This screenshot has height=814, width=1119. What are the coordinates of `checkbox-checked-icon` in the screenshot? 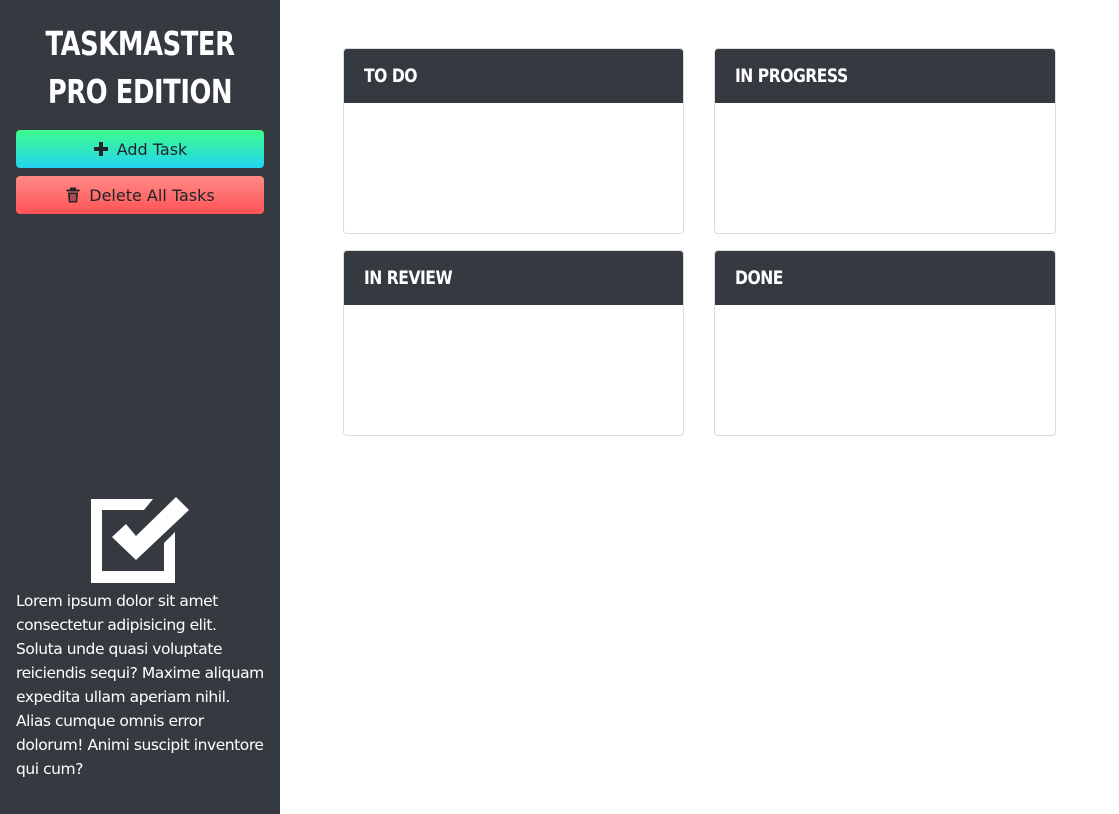 It's located at (140, 540).